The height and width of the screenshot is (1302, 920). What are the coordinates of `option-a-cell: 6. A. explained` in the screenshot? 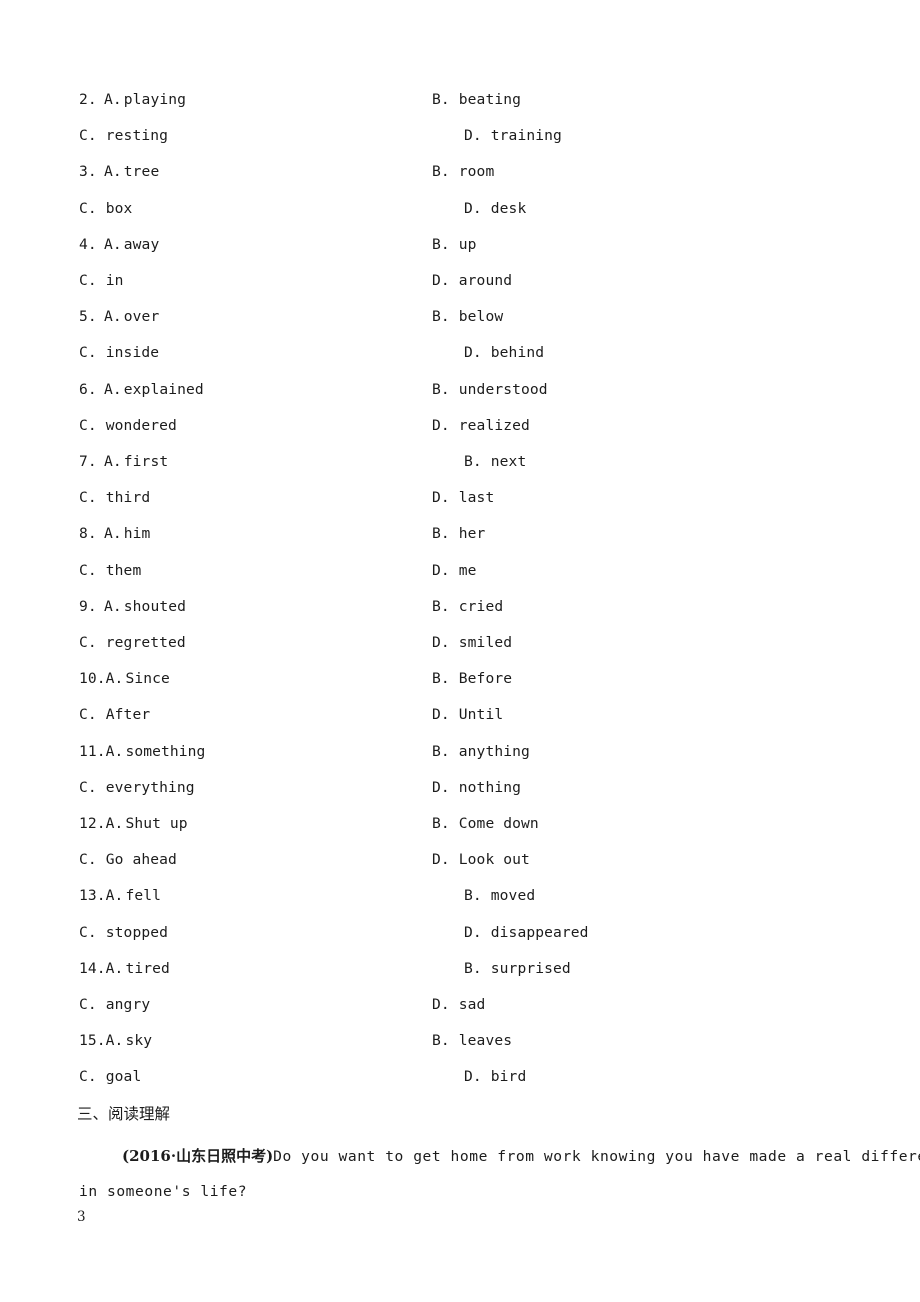 It's located at (141, 390).